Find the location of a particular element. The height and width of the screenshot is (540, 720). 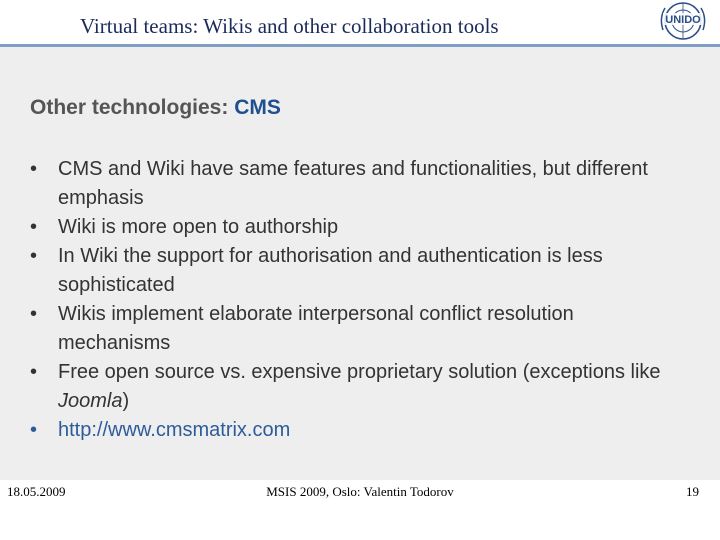

slide-title-prefix: Other technologies: is located at coordinates (132, 107).